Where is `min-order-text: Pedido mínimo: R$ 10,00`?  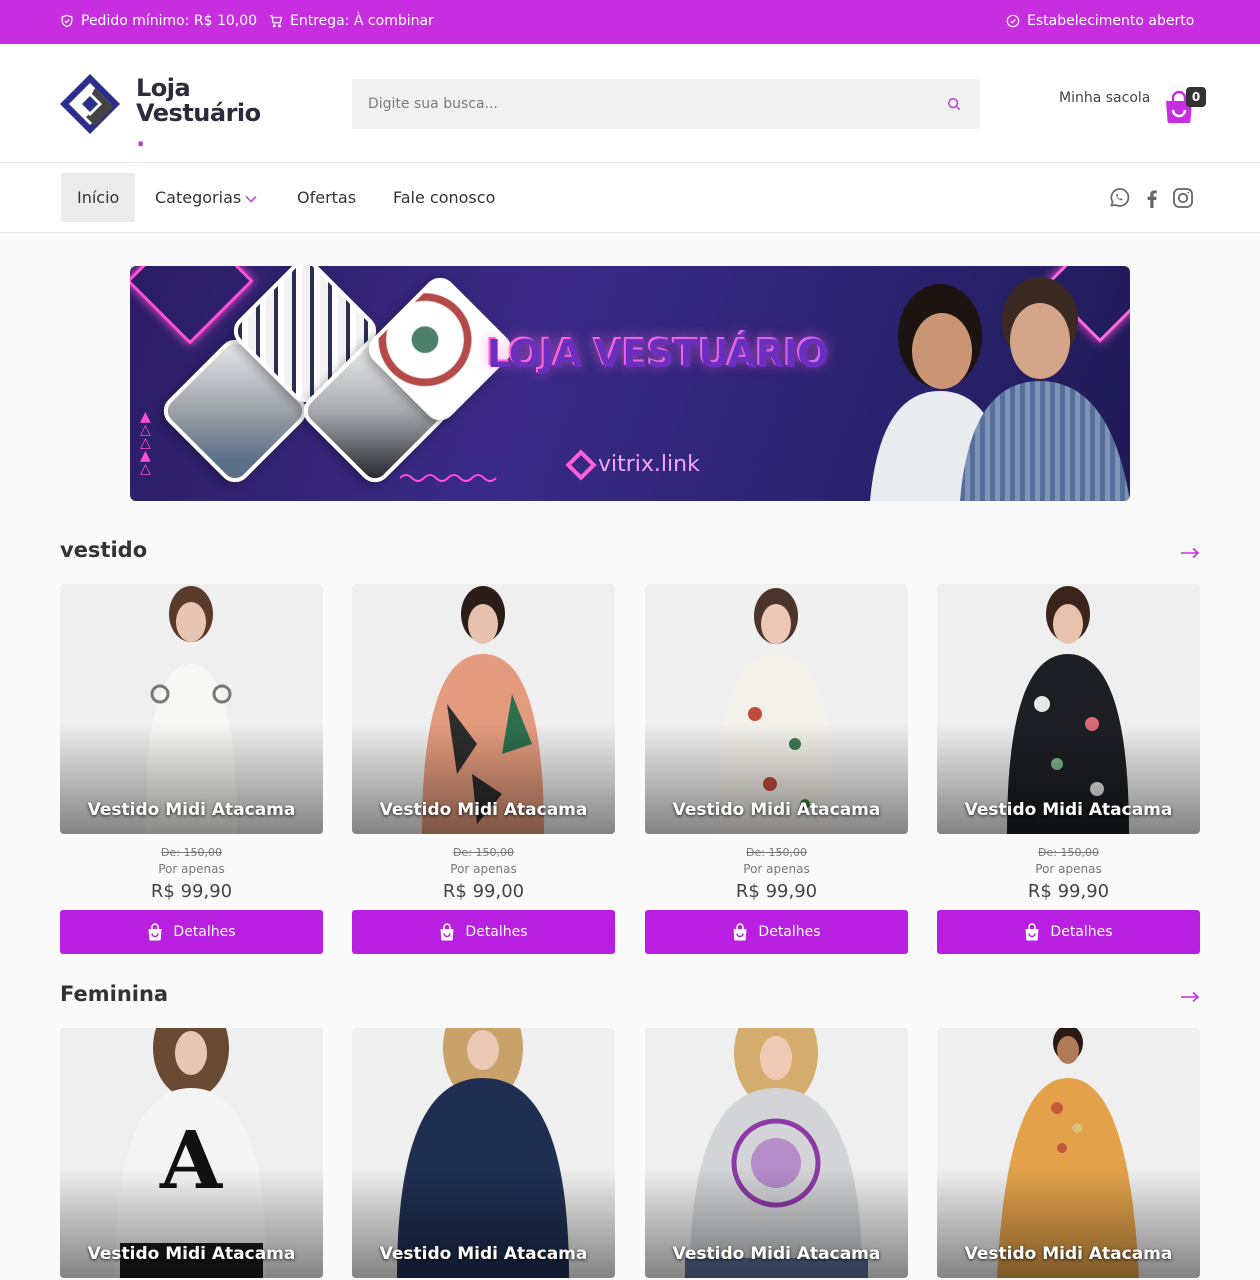
min-order-text: Pedido mínimo: R$ 10,00 is located at coordinates (169, 21).